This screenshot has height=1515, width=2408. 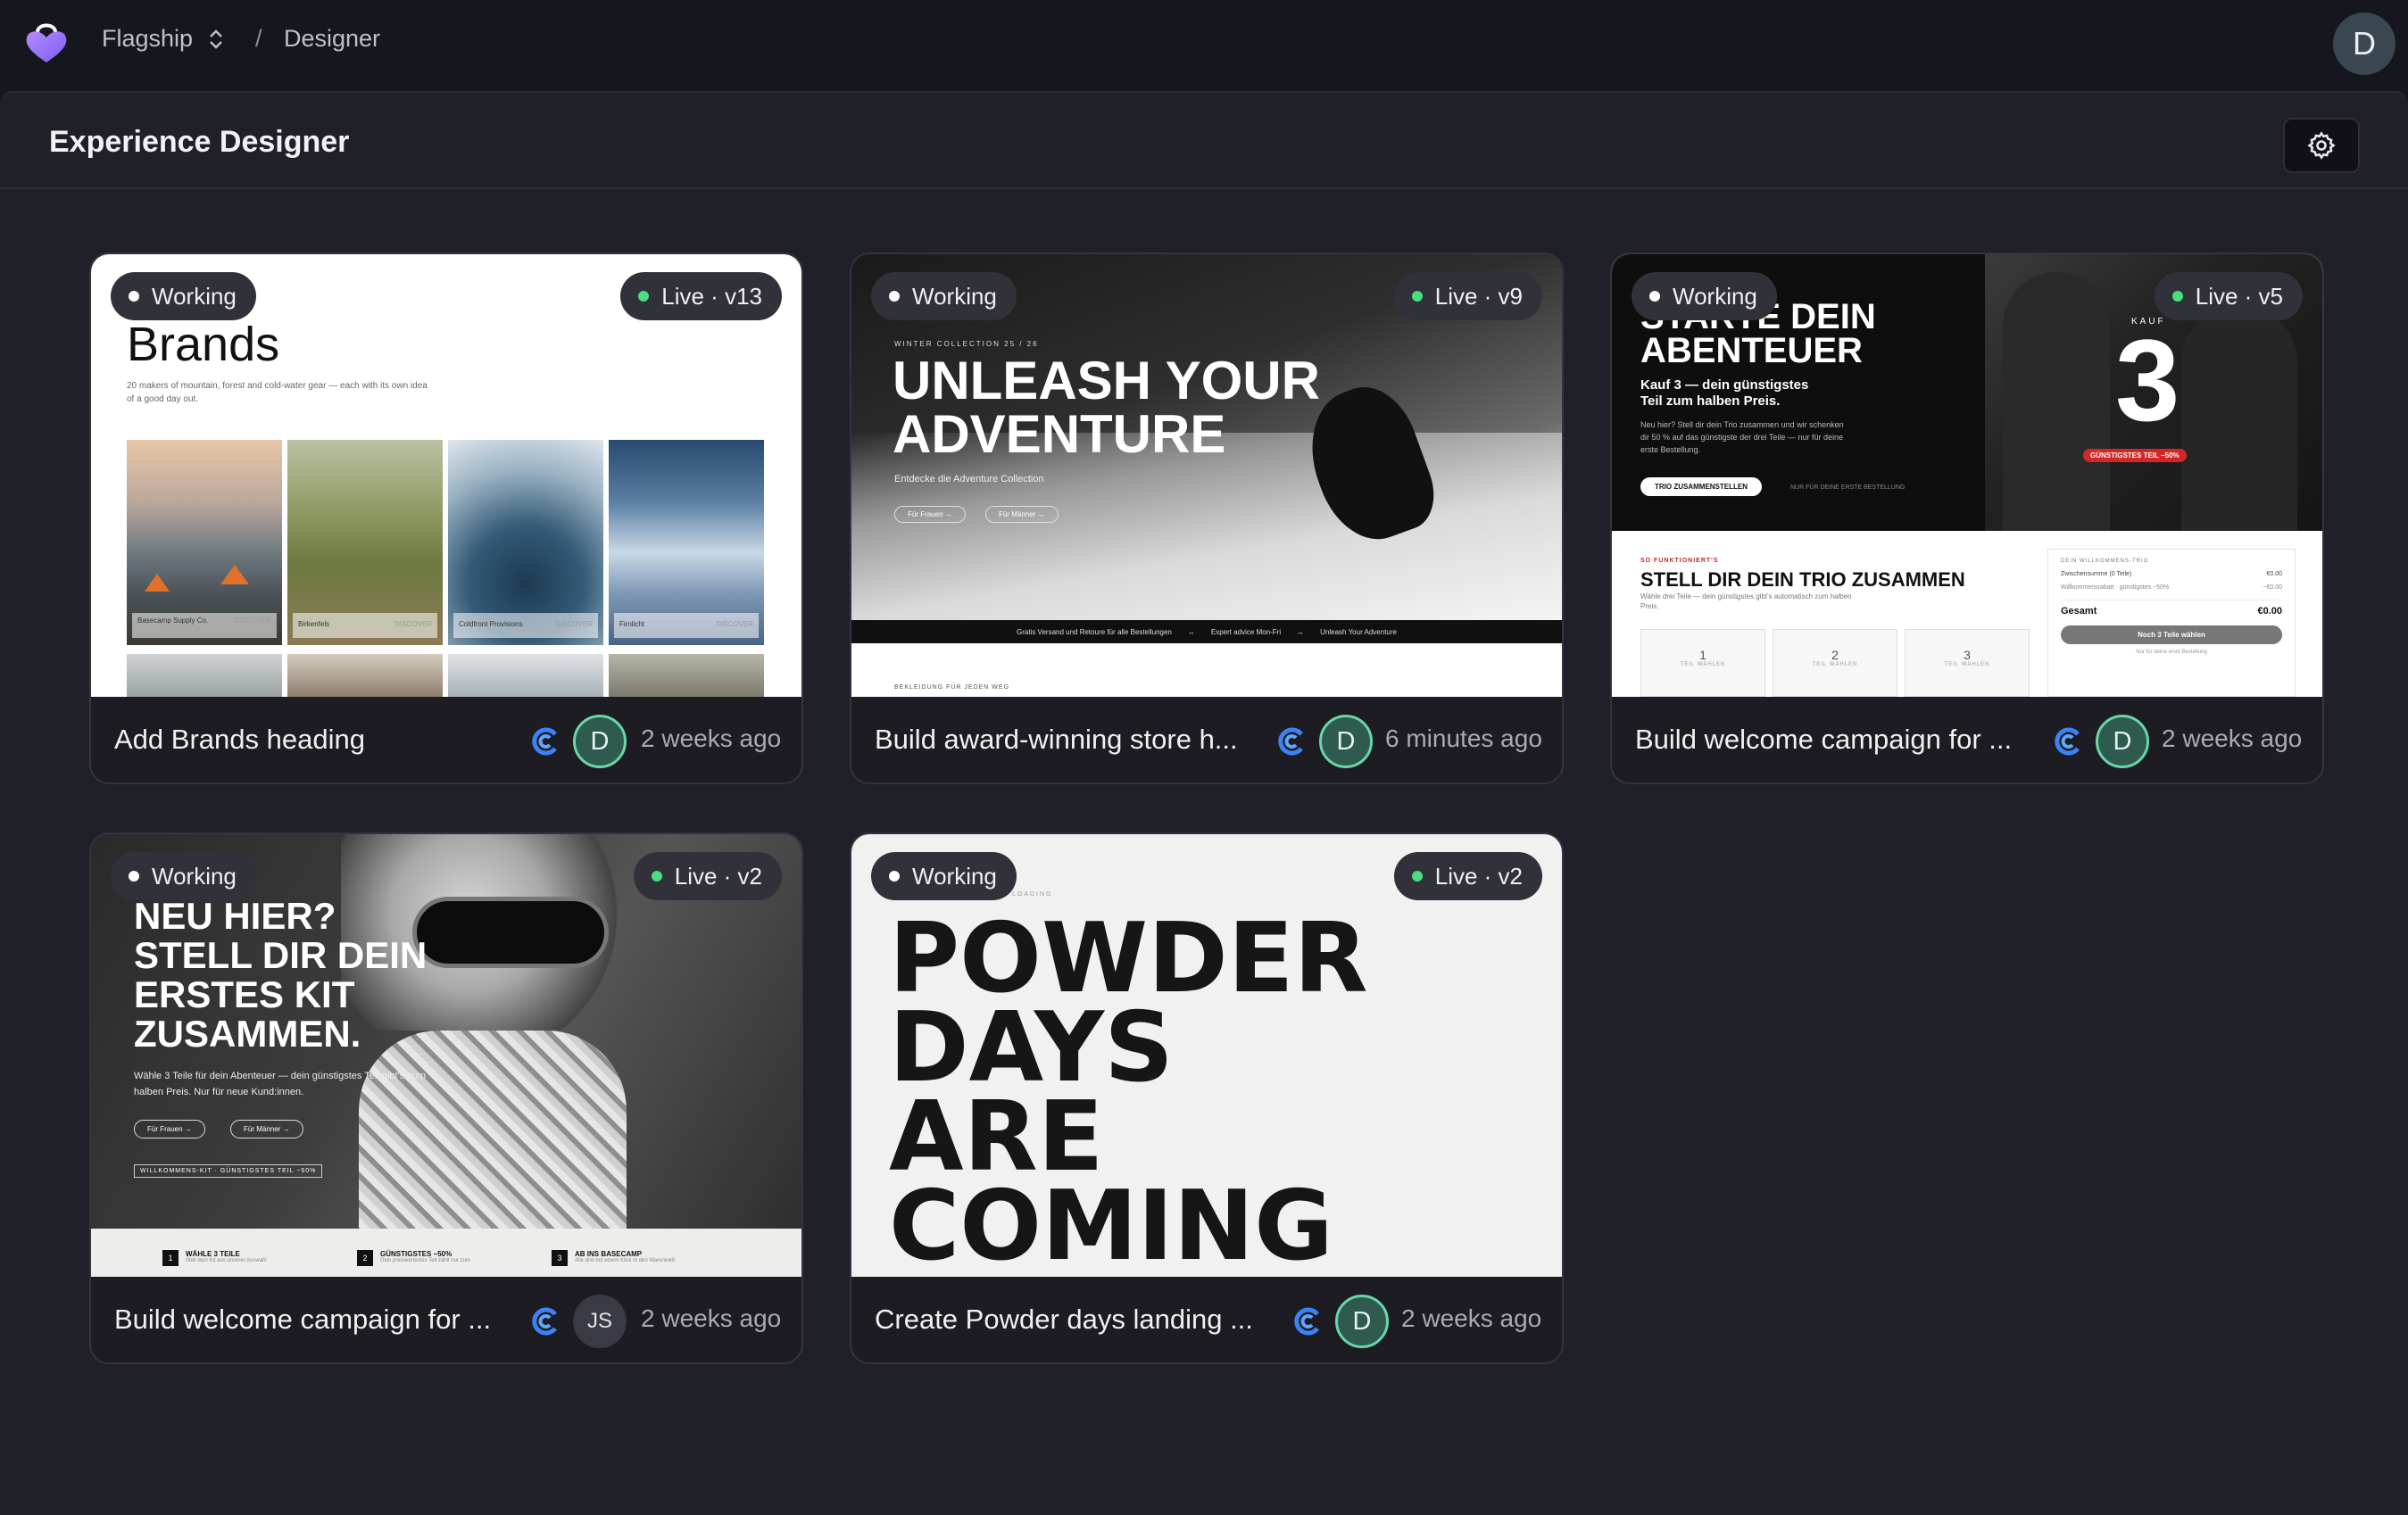 I want to click on status-badge-live: Live · v2, so click(x=707, y=876).